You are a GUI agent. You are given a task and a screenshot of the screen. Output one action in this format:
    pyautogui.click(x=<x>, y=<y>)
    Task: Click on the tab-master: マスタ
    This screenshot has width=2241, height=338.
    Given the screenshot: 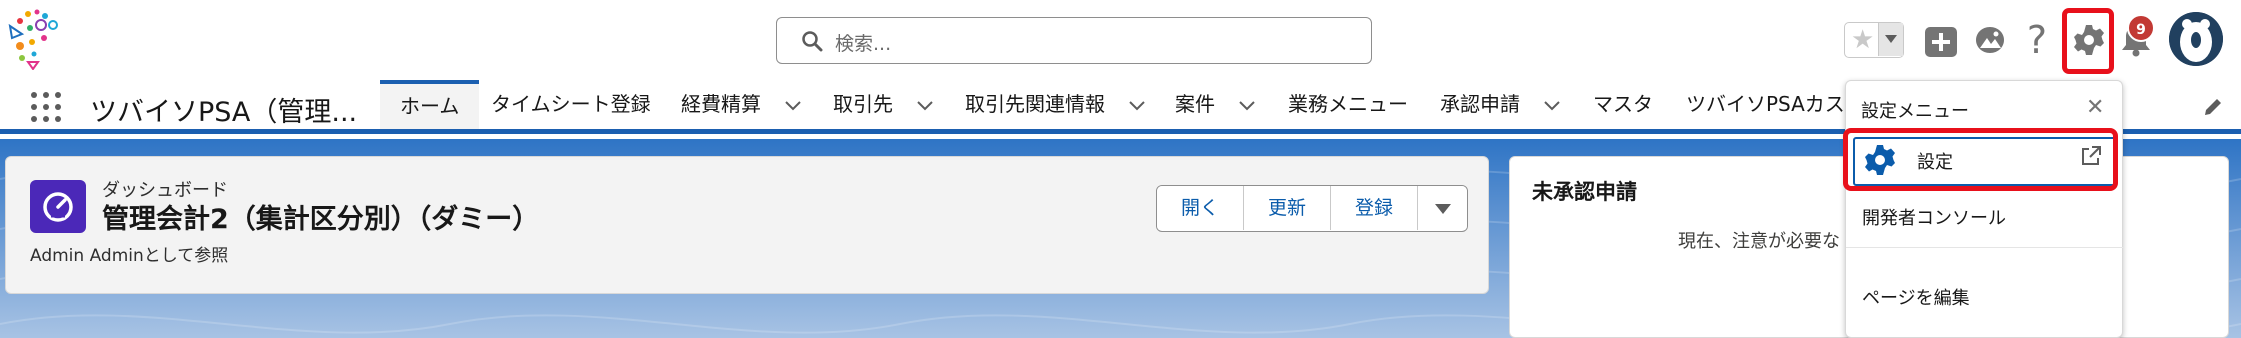 What is the action you would take?
    pyautogui.click(x=1623, y=104)
    